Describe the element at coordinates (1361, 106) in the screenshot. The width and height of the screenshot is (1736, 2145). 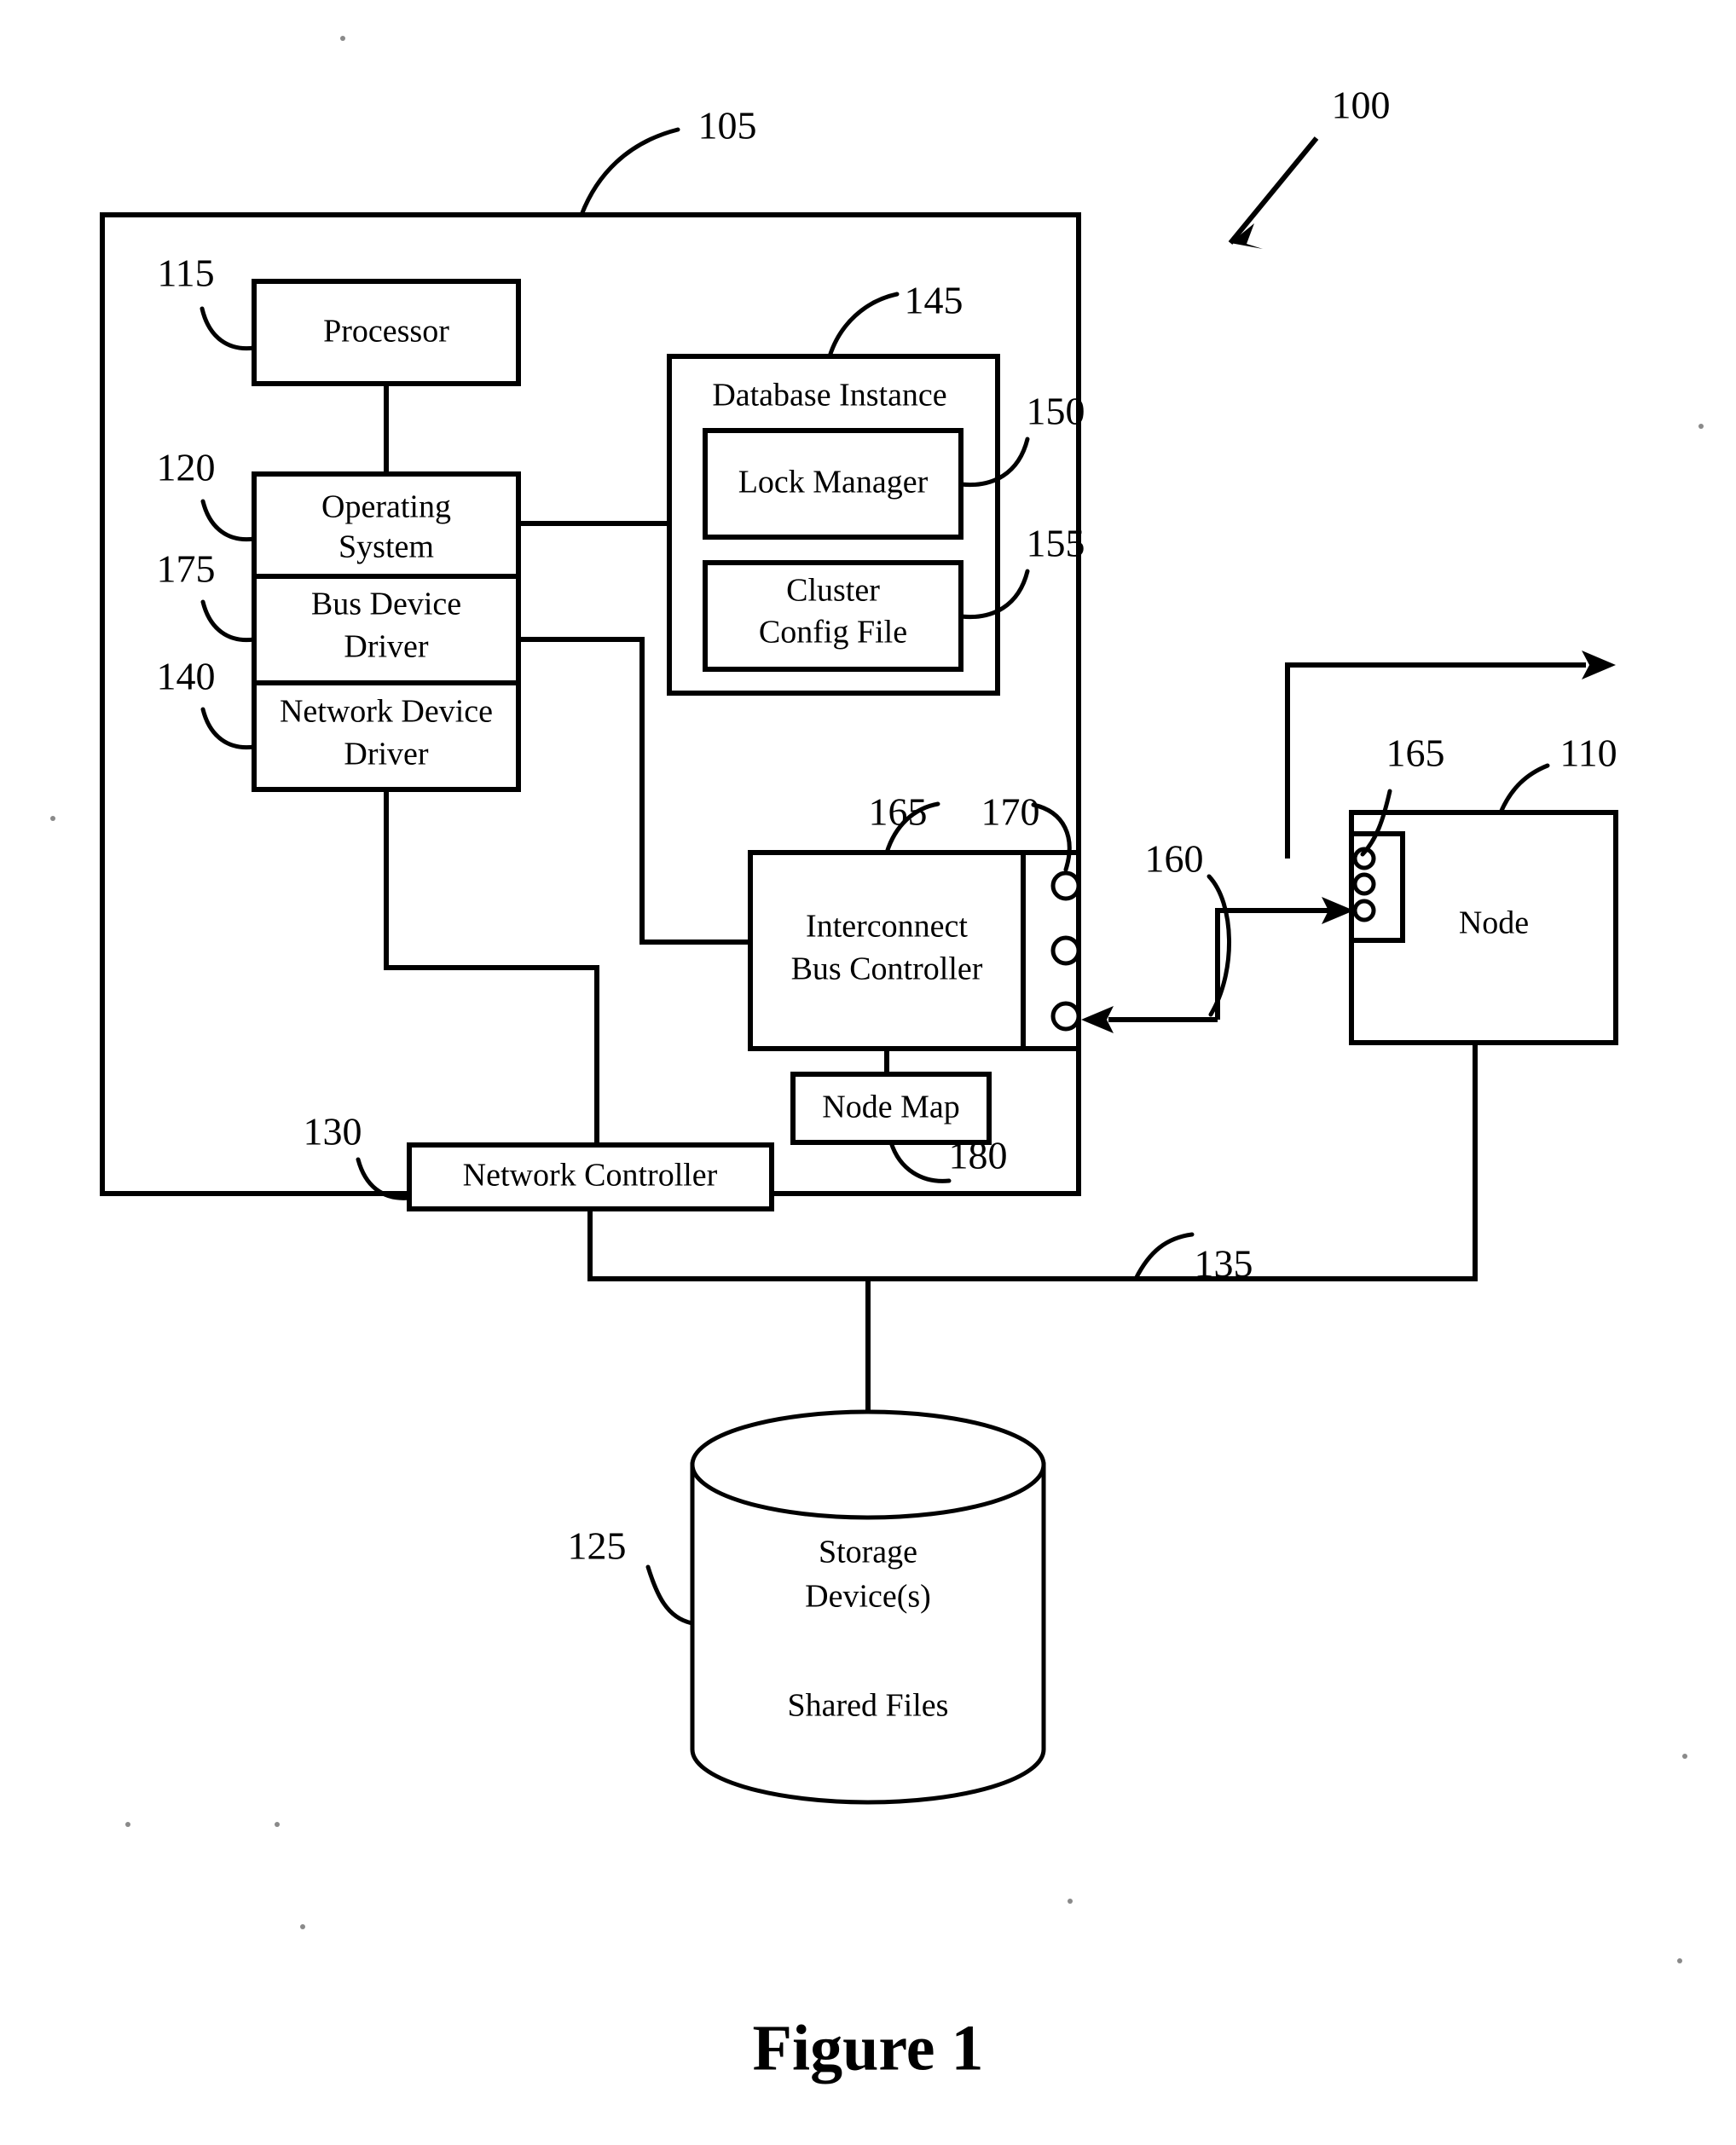
I see `ref-100: 100` at that location.